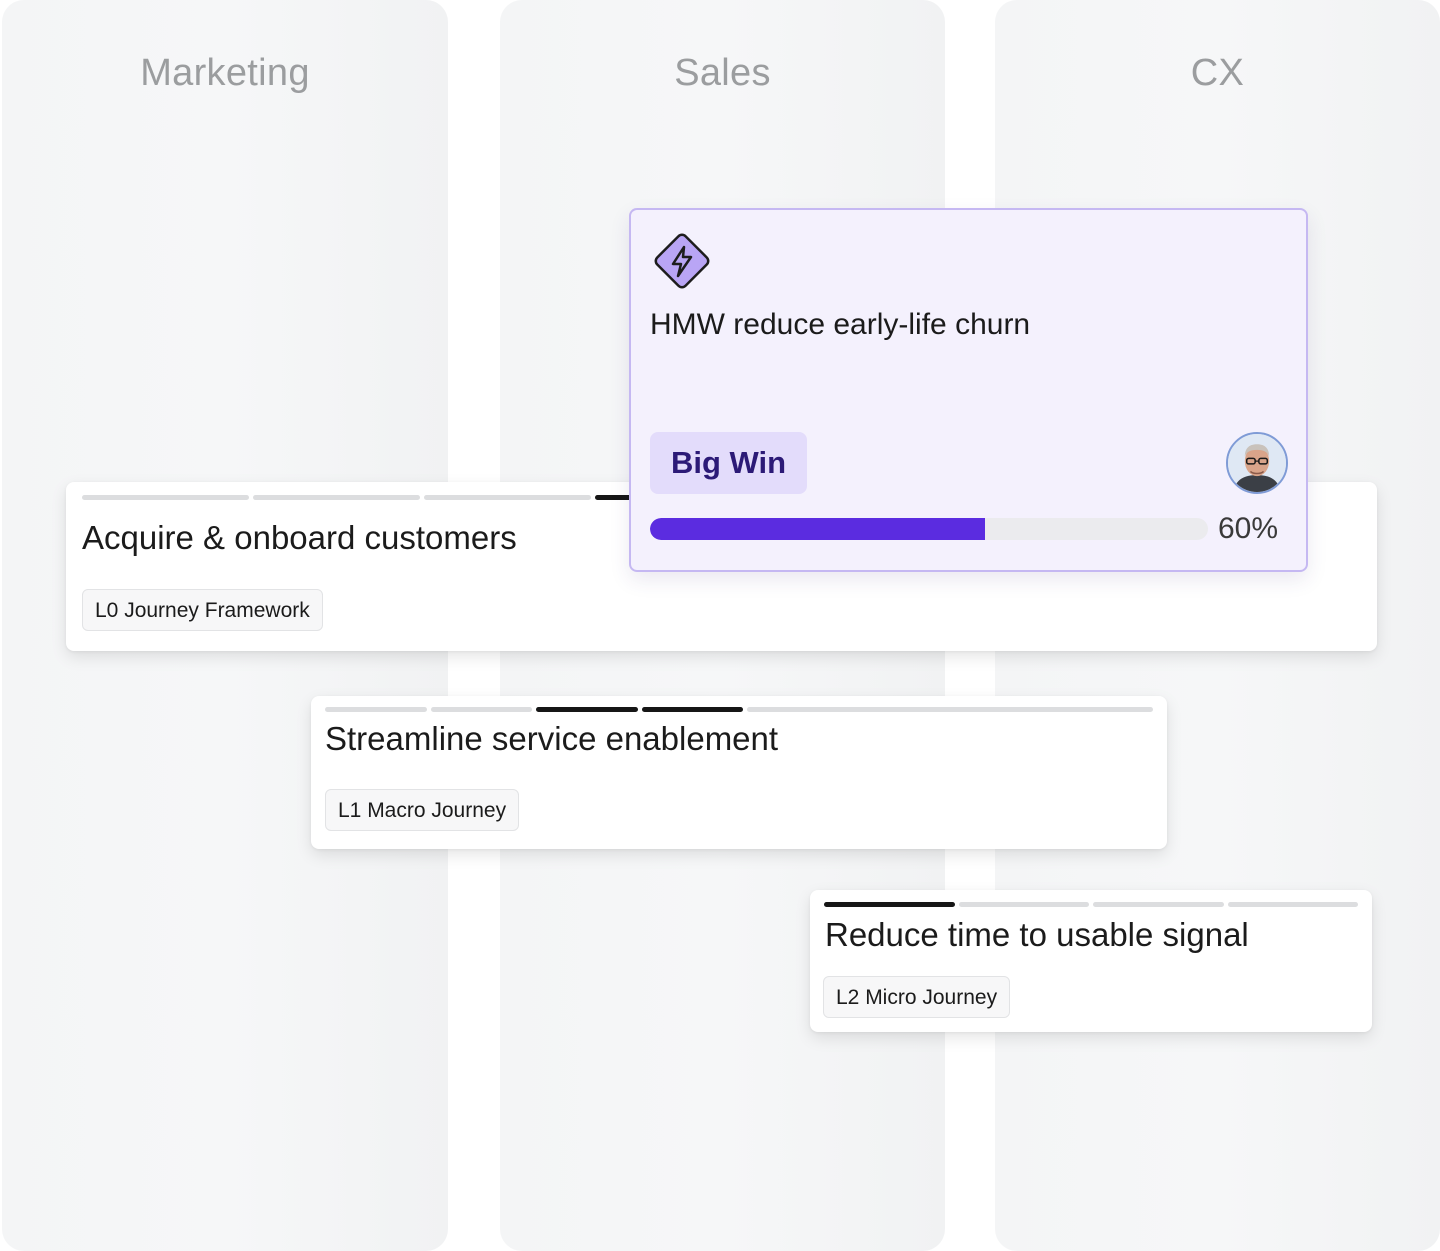 The image size is (1440, 1251). Describe the element at coordinates (225, 73) in the screenshot. I see `lane-title: Marketing` at that location.